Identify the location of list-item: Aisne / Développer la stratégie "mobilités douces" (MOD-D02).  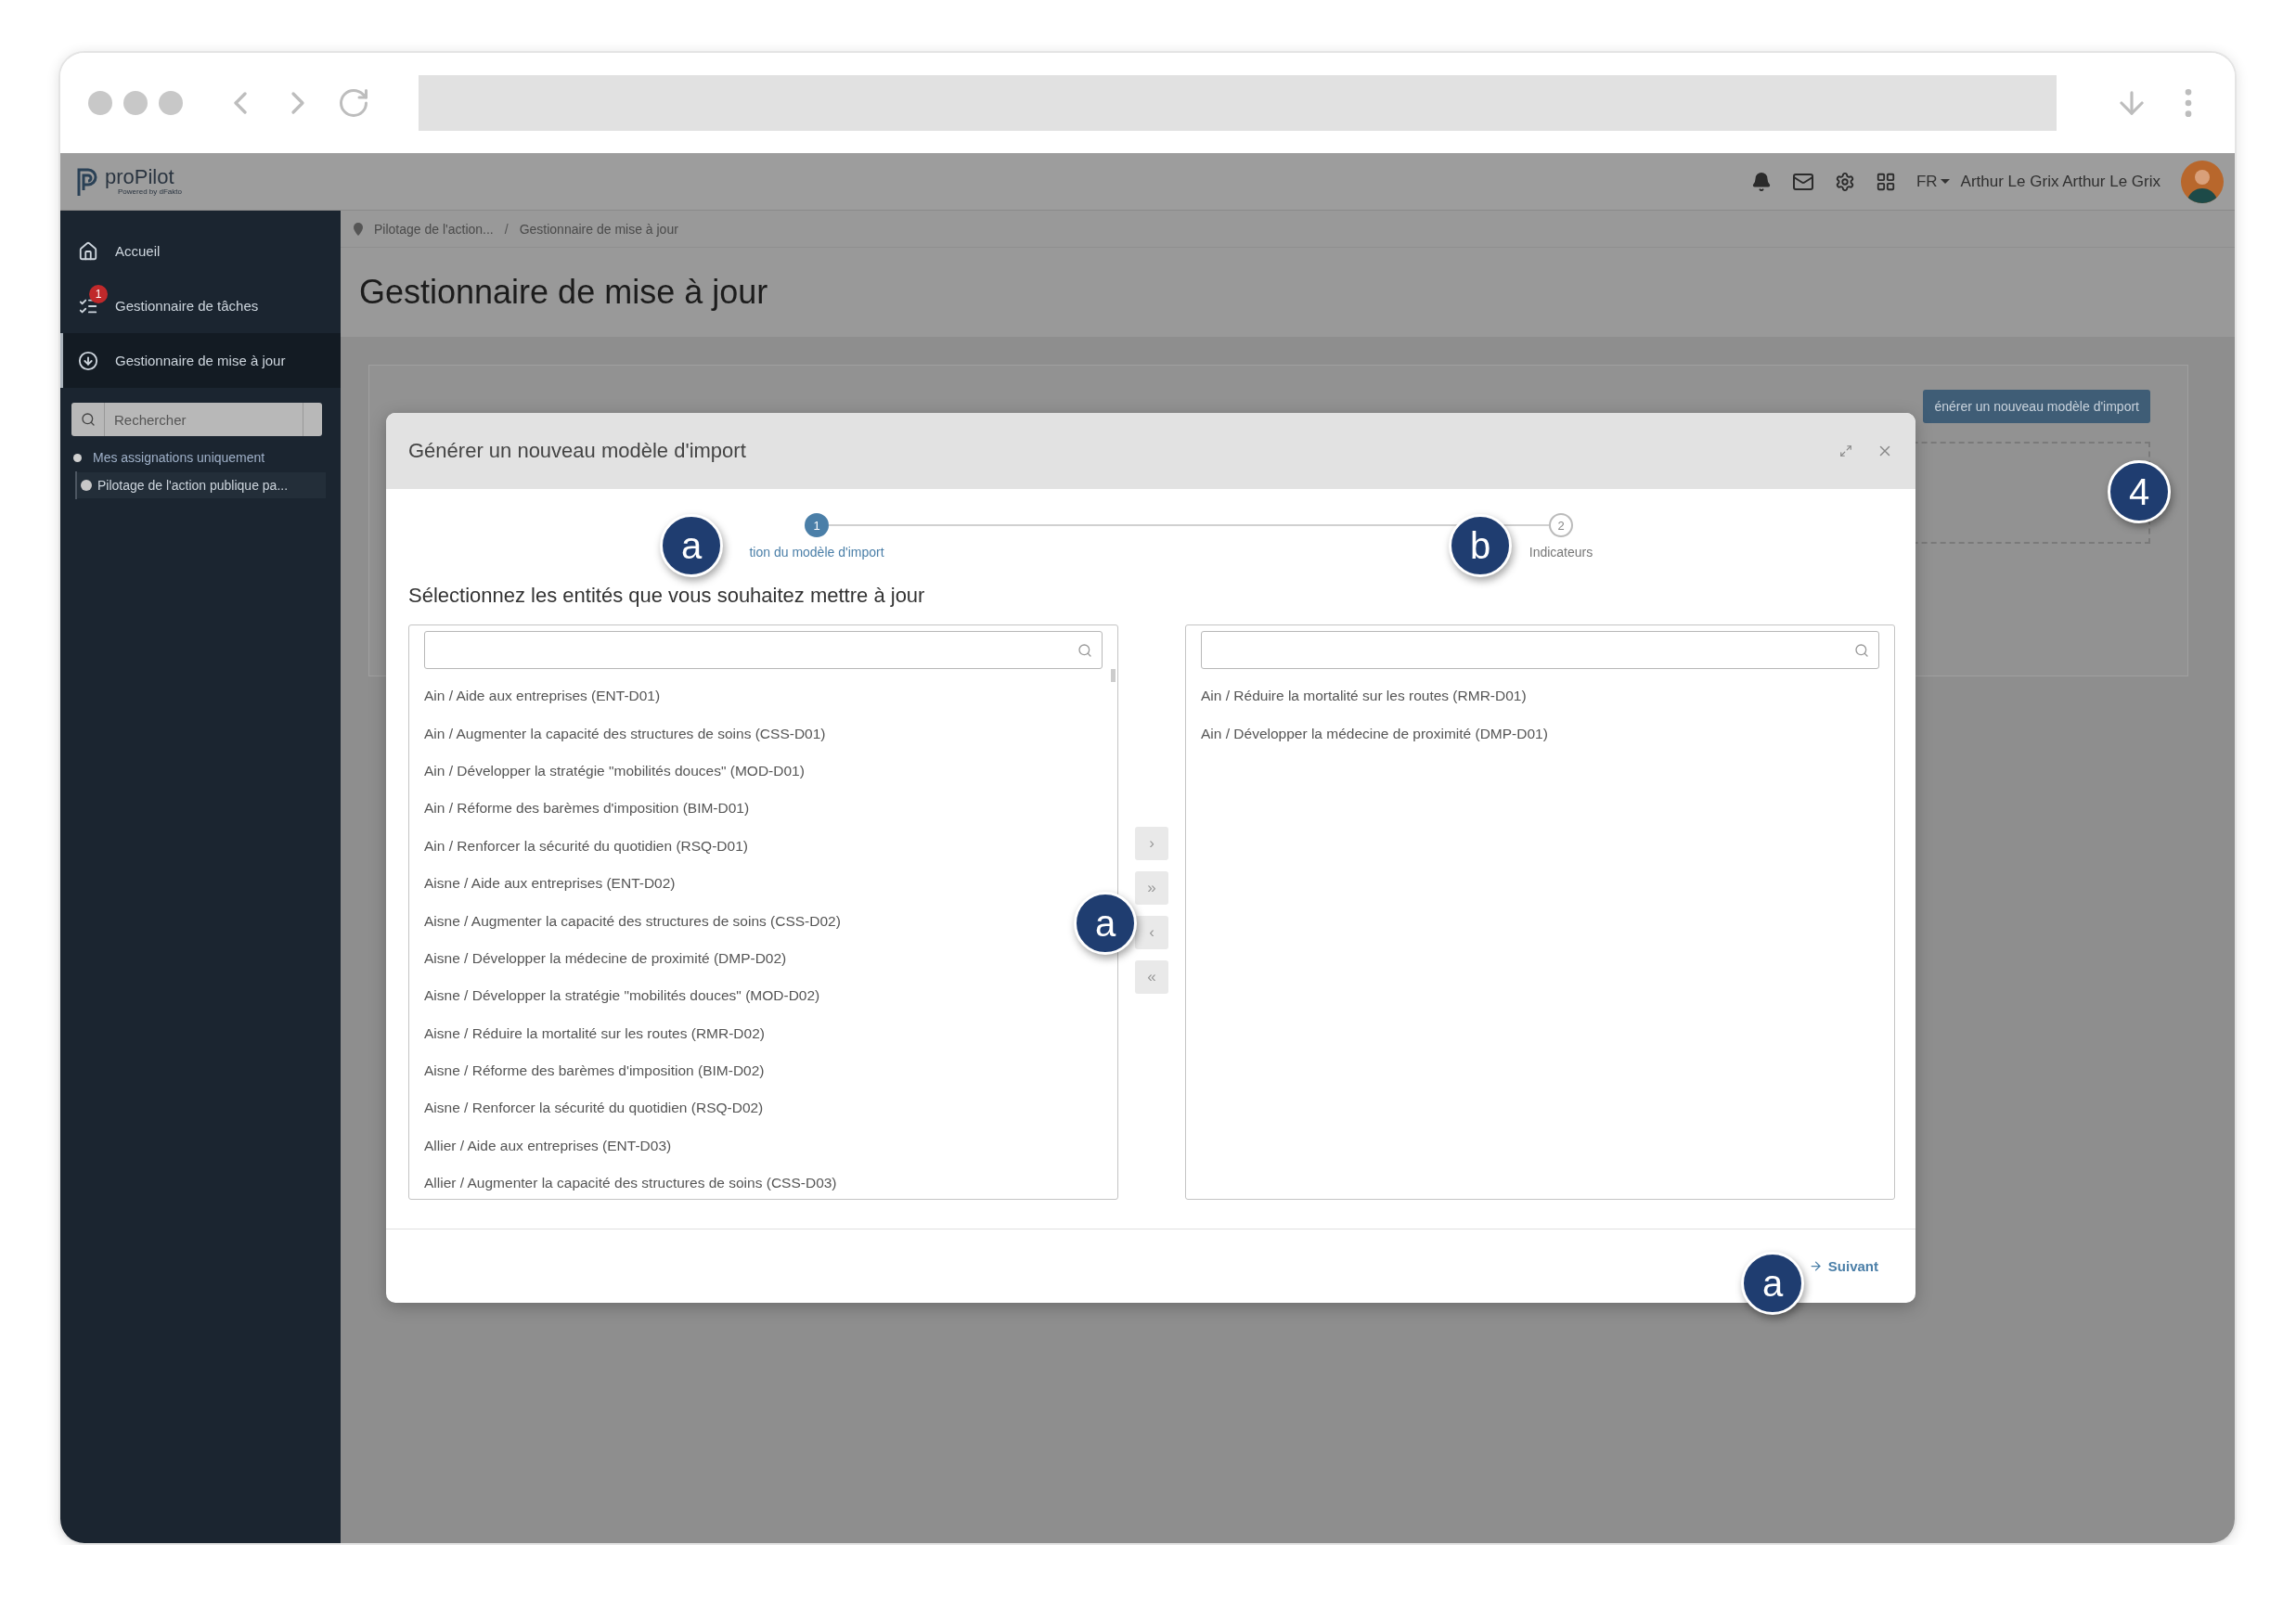
(622, 996).